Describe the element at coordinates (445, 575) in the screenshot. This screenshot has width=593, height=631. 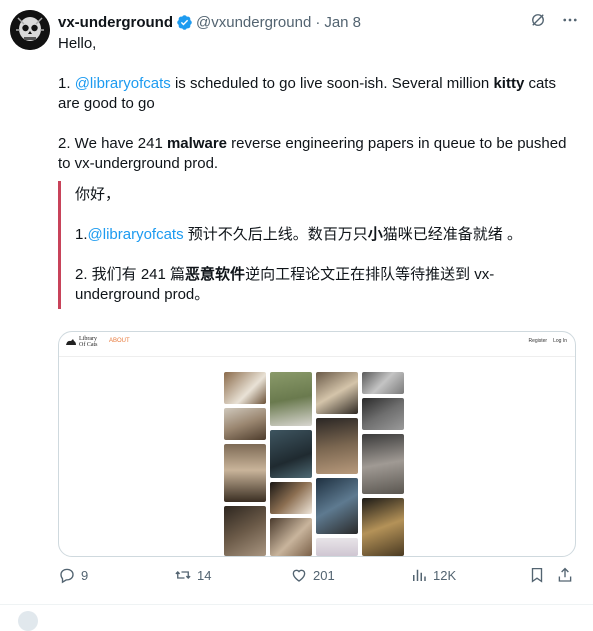
I see `views-count: 12K` at that location.